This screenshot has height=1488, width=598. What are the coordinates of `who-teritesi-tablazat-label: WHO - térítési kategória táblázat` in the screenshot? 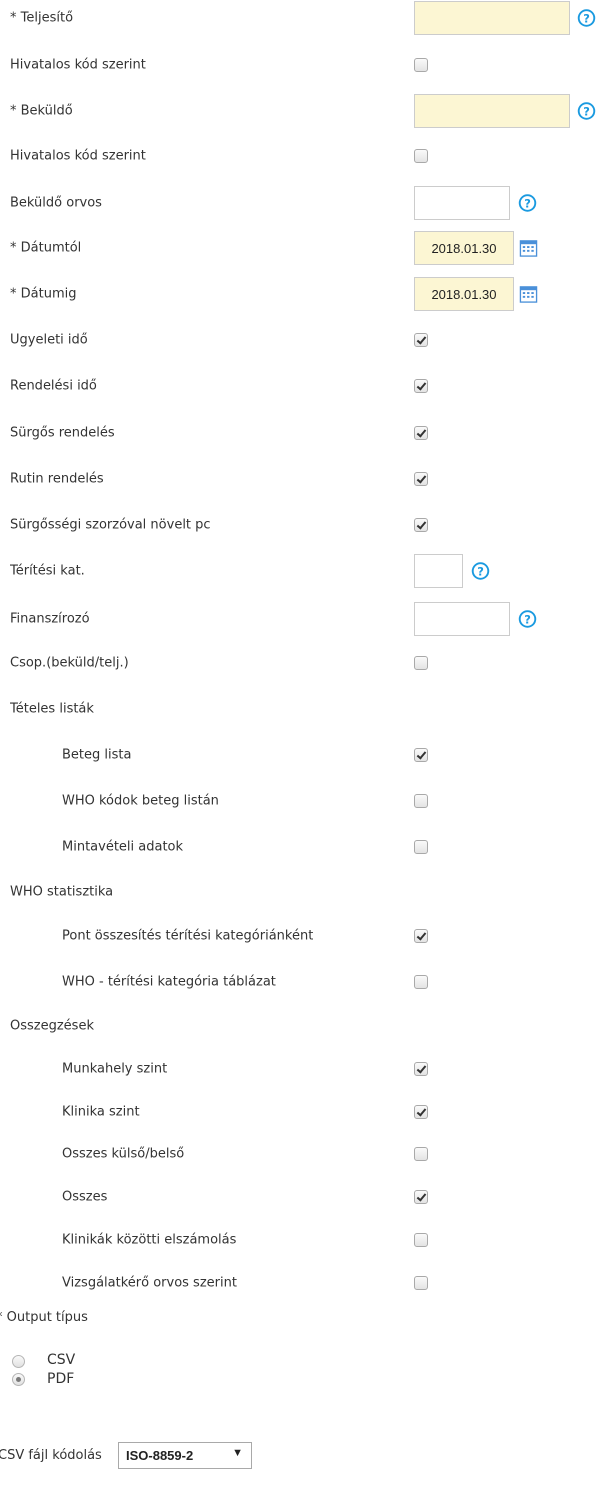 It's located at (169, 982).